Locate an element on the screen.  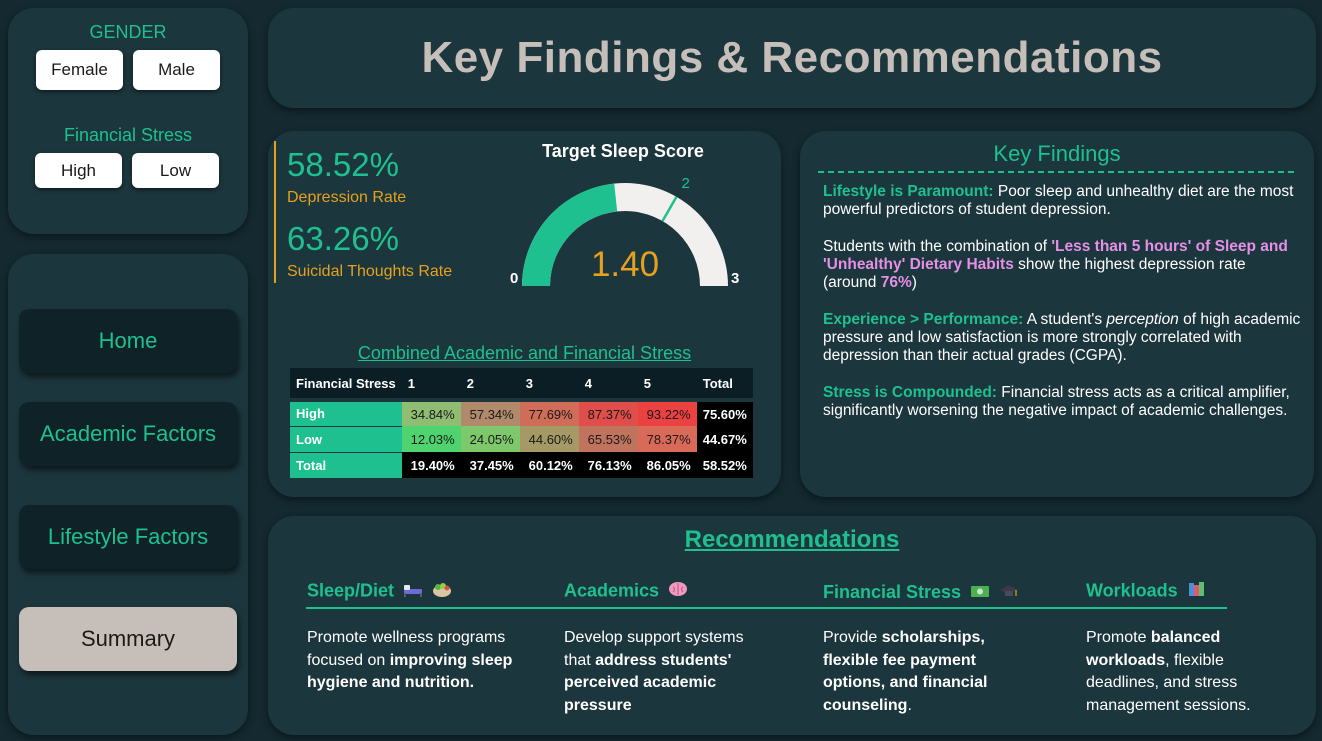
row-label: Total is located at coordinates (346, 465).